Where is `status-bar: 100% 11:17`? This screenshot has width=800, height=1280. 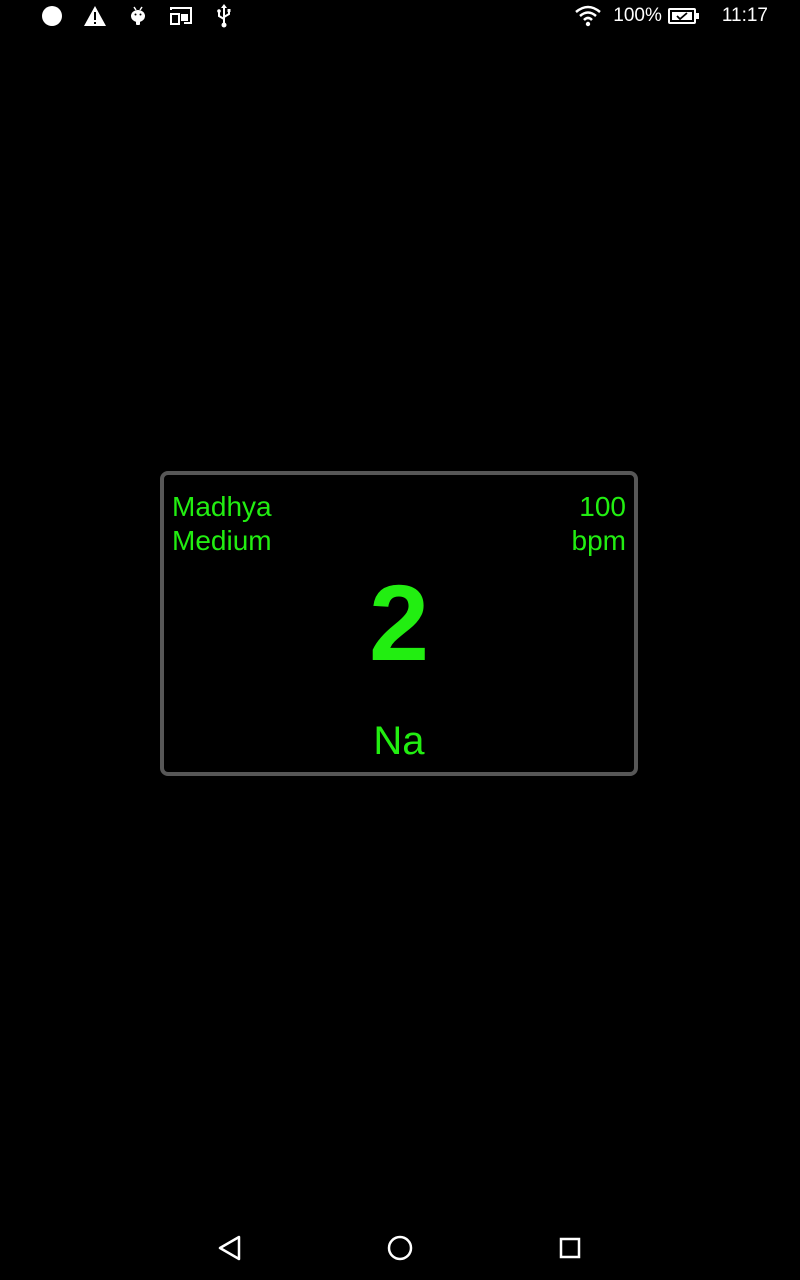
status-bar: 100% 11:17 is located at coordinates (400, 16).